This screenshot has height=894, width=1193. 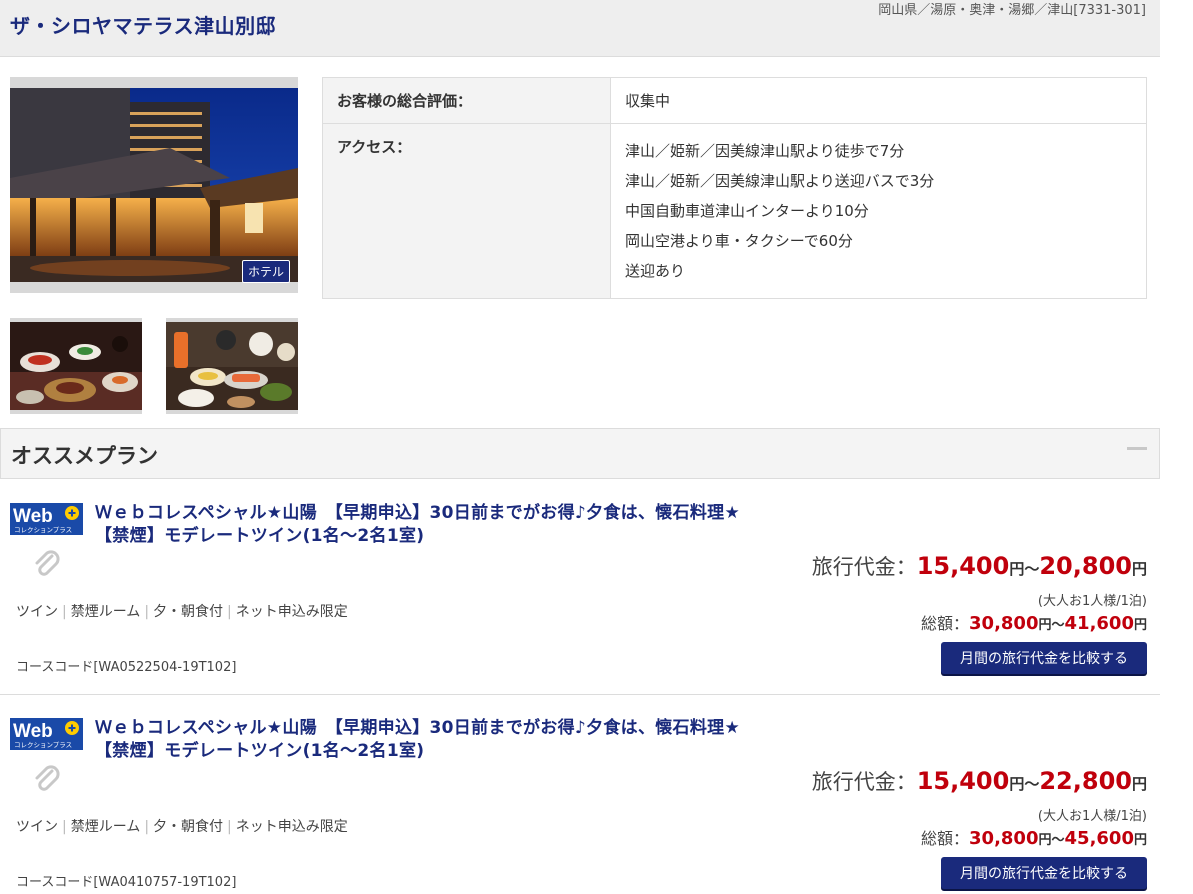 I want to click on price-range: 旅行代金：15,400円～22,800円, so click(x=979, y=781).